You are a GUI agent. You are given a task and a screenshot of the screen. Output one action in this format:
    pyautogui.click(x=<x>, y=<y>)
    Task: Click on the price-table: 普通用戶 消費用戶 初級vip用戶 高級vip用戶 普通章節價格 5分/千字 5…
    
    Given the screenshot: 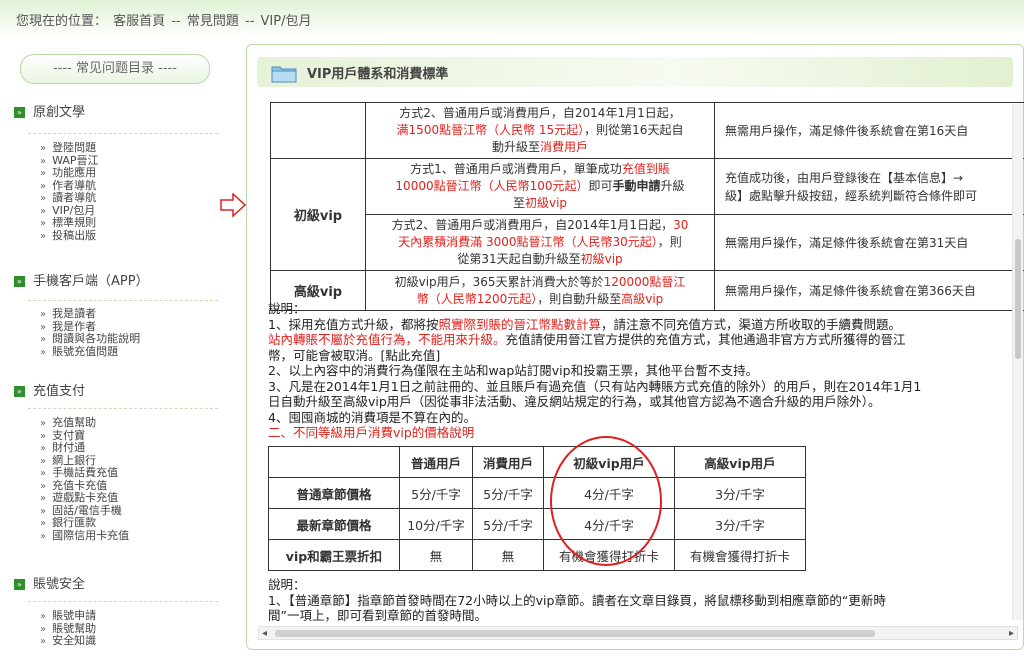 What is the action you would take?
    pyautogui.click(x=537, y=508)
    